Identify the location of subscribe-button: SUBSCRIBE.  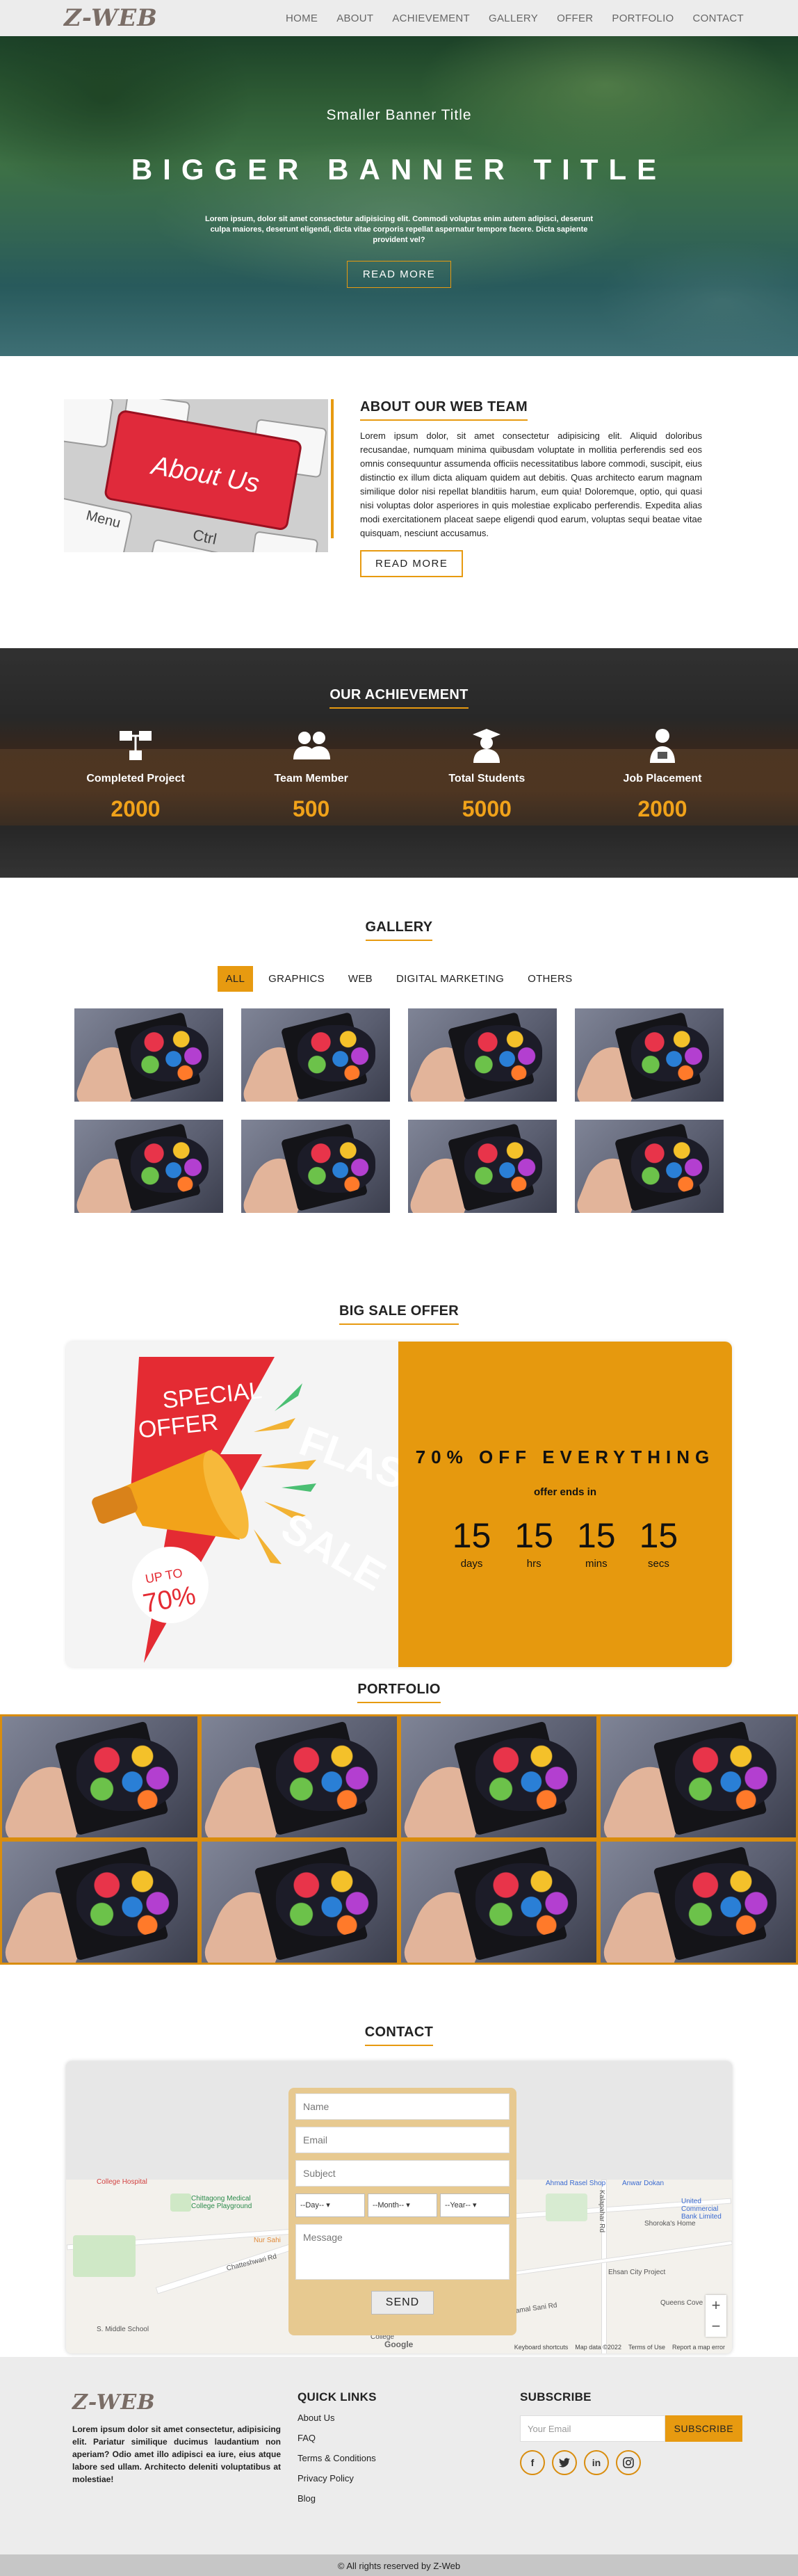
(703, 2428).